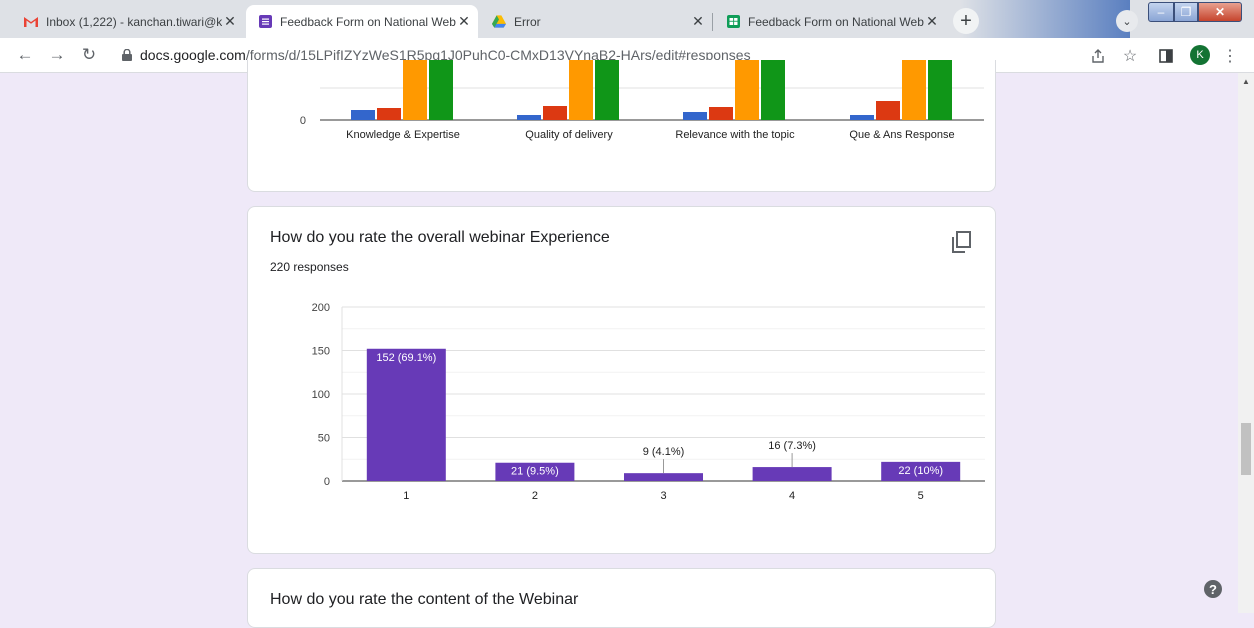  What do you see at coordinates (265, 22) in the screenshot?
I see `forms-icon` at bounding box center [265, 22].